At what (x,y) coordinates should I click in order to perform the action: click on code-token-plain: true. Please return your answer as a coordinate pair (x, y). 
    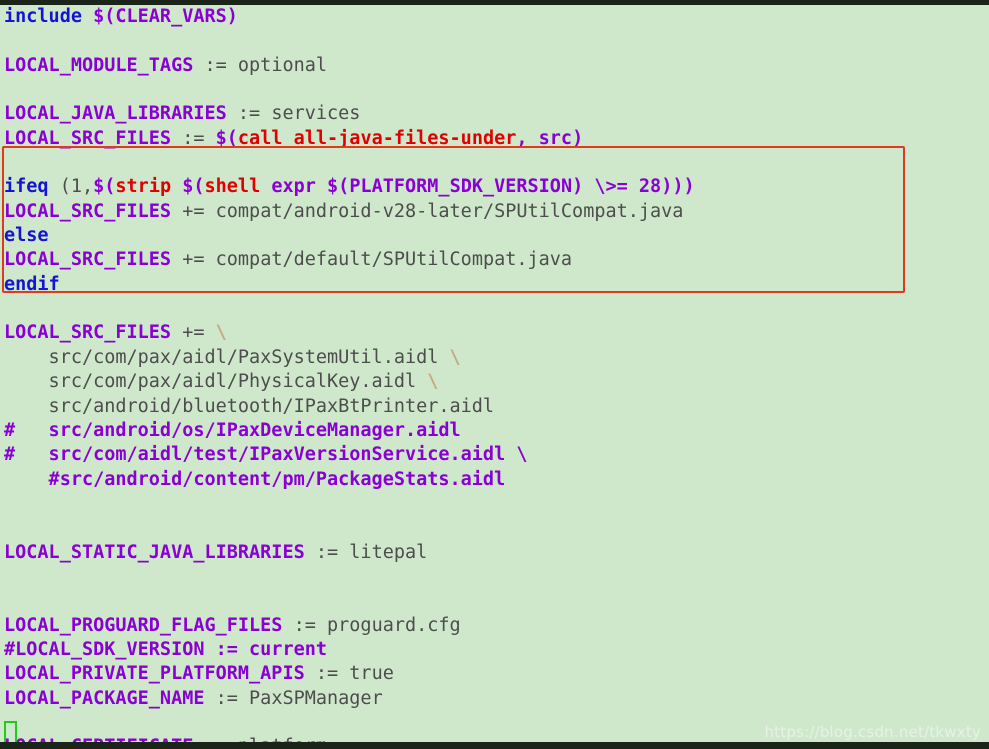
    Looking at the image, I should click on (371, 674).